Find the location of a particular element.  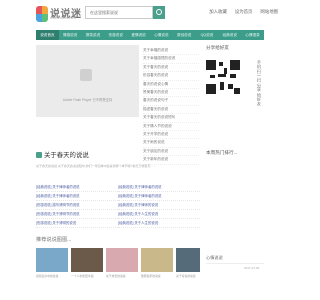

site-logo: 说说迷 shuoshuomi.com is located at coordinates (60, 15).